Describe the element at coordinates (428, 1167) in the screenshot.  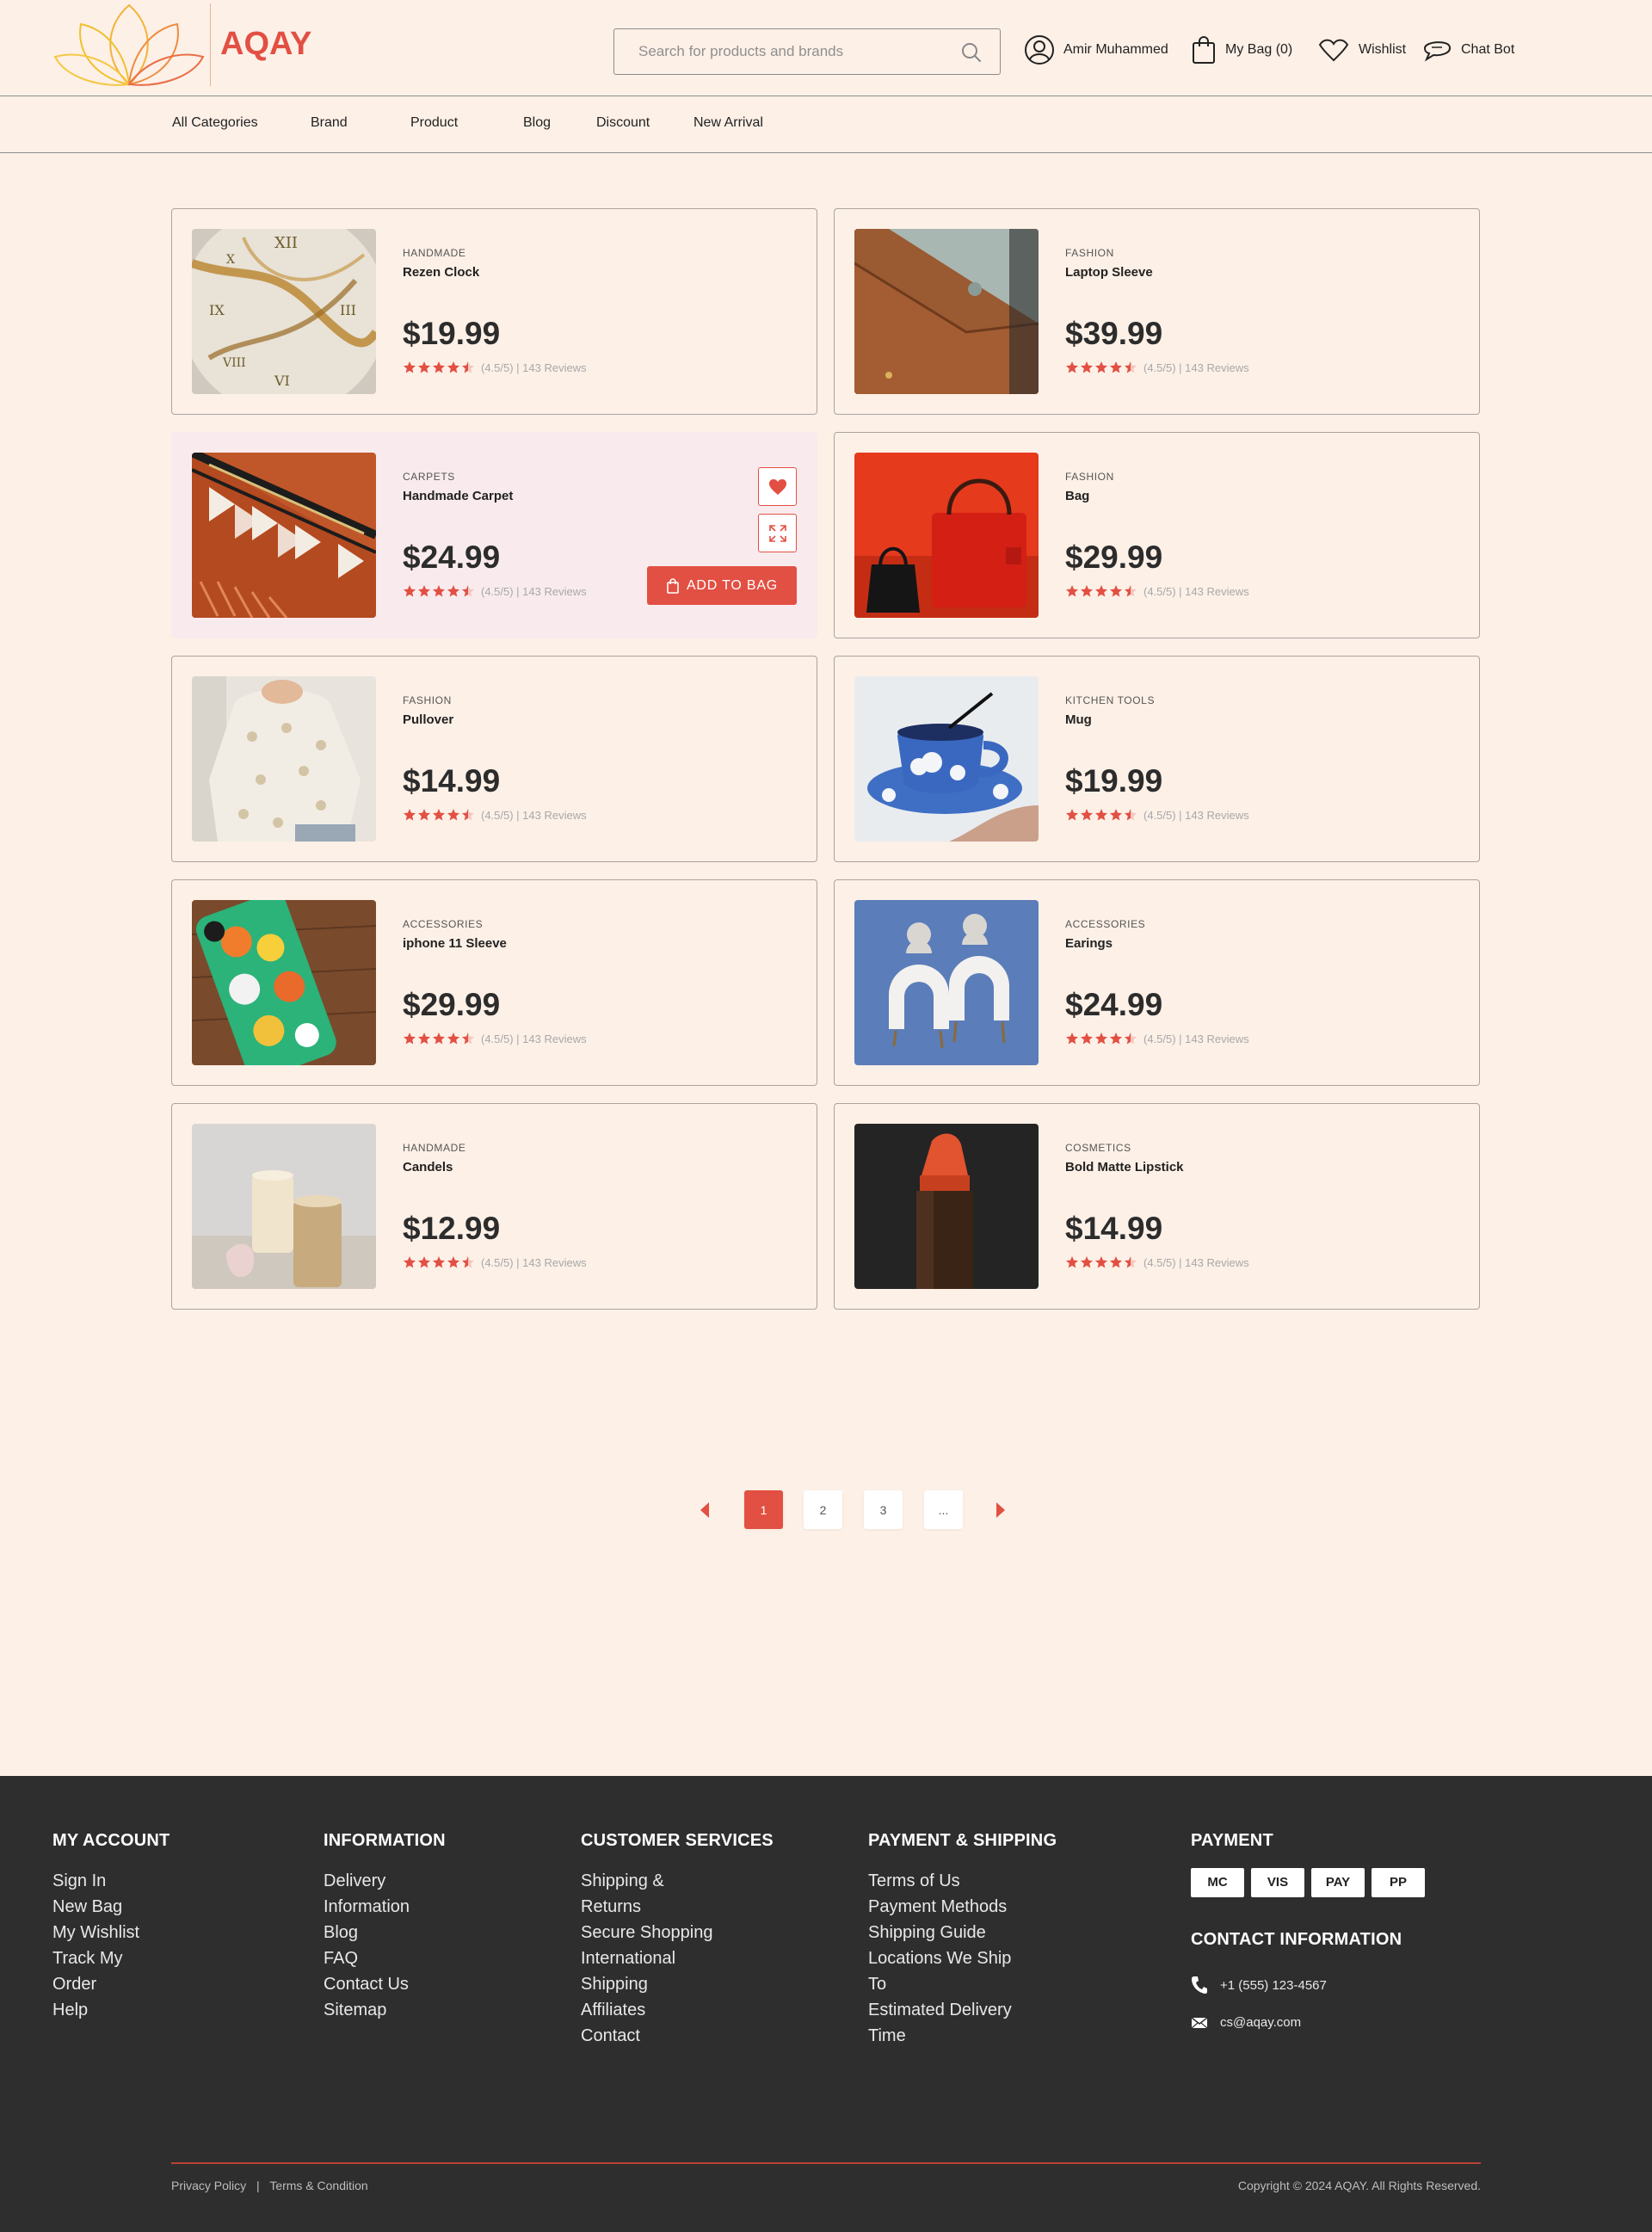
I see `product-name: Candels` at that location.